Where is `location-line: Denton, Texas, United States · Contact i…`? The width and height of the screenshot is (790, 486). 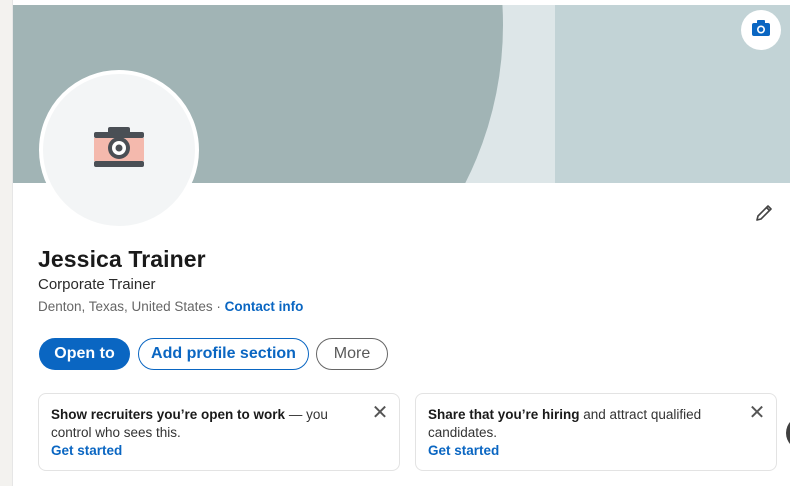
location-line: Denton, Texas, United States · Contact i… is located at coordinates (170, 306).